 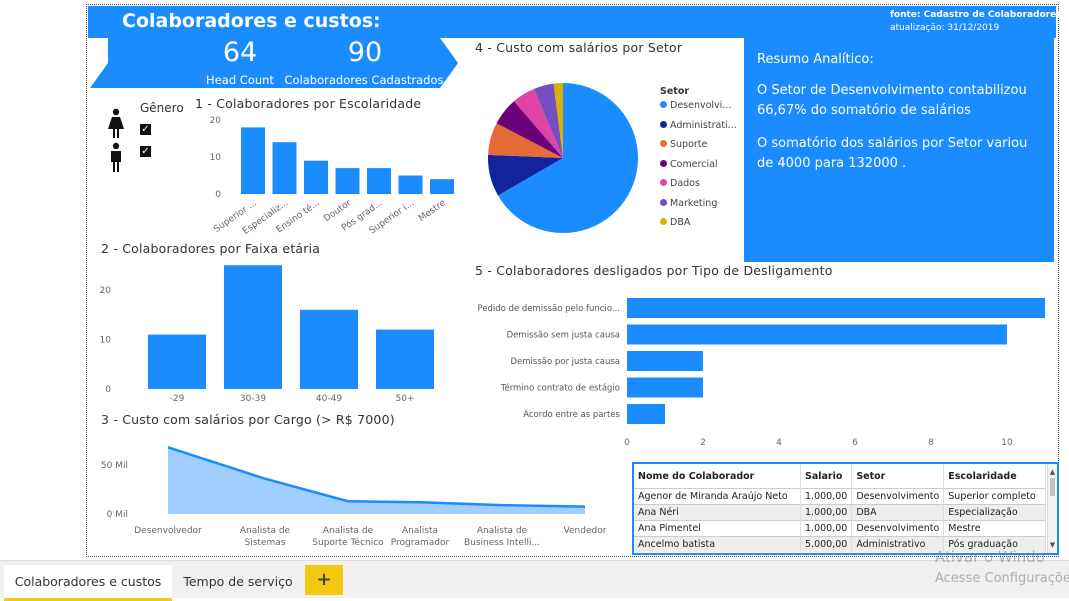 What do you see at coordinates (117, 515) in the screenshot?
I see `y-tick-label: 0 Mil` at bounding box center [117, 515].